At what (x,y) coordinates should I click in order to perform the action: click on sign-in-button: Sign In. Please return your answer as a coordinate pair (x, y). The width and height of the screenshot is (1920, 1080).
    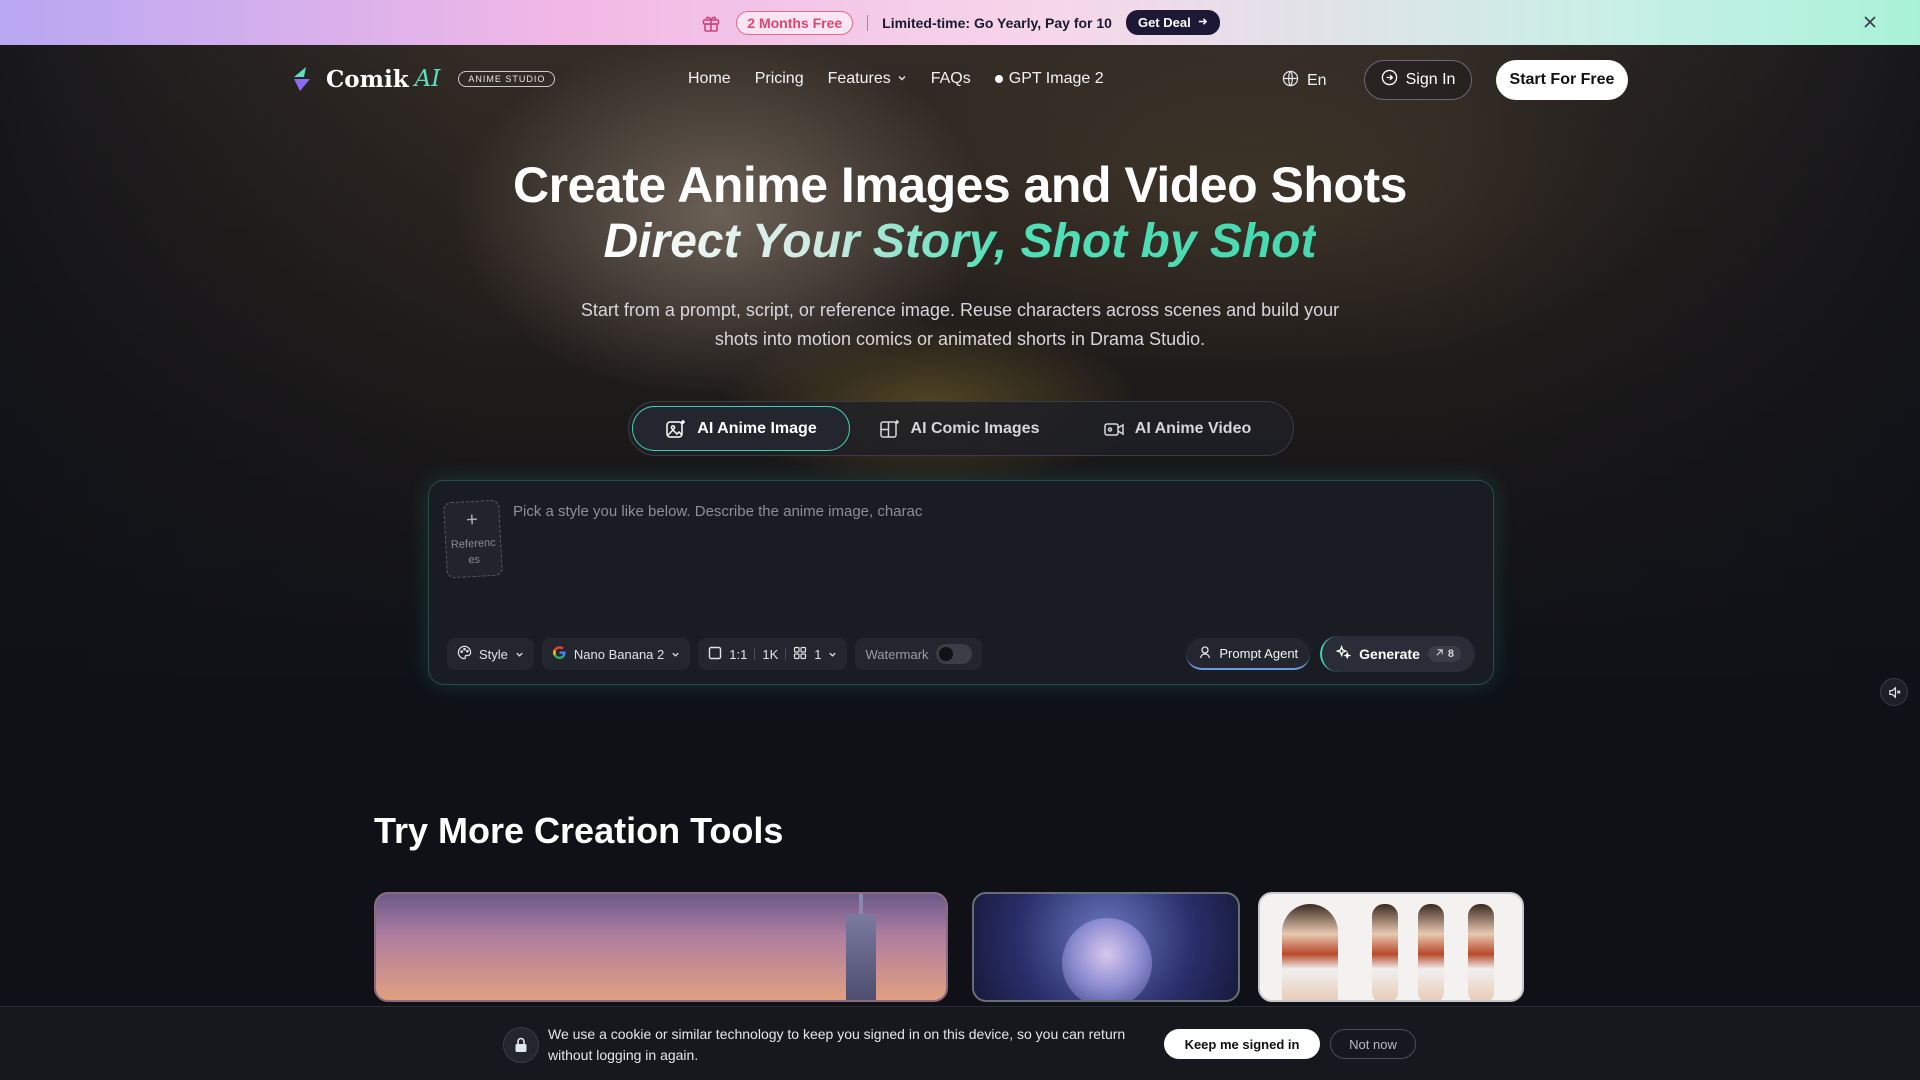
    Looking at the image, I should click on (1418, 80).